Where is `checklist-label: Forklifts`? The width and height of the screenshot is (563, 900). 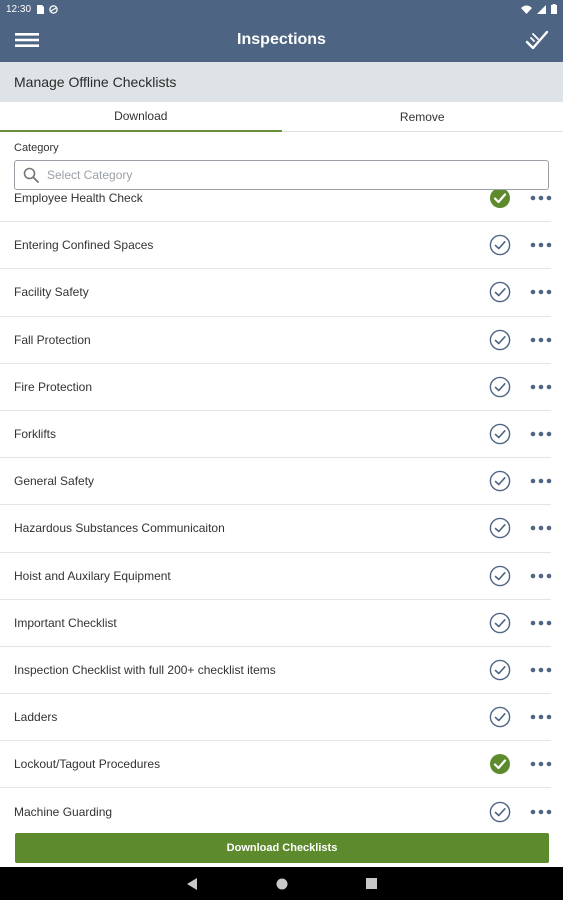
checklist-label: Forklifts is located at coordinates (35, 434).